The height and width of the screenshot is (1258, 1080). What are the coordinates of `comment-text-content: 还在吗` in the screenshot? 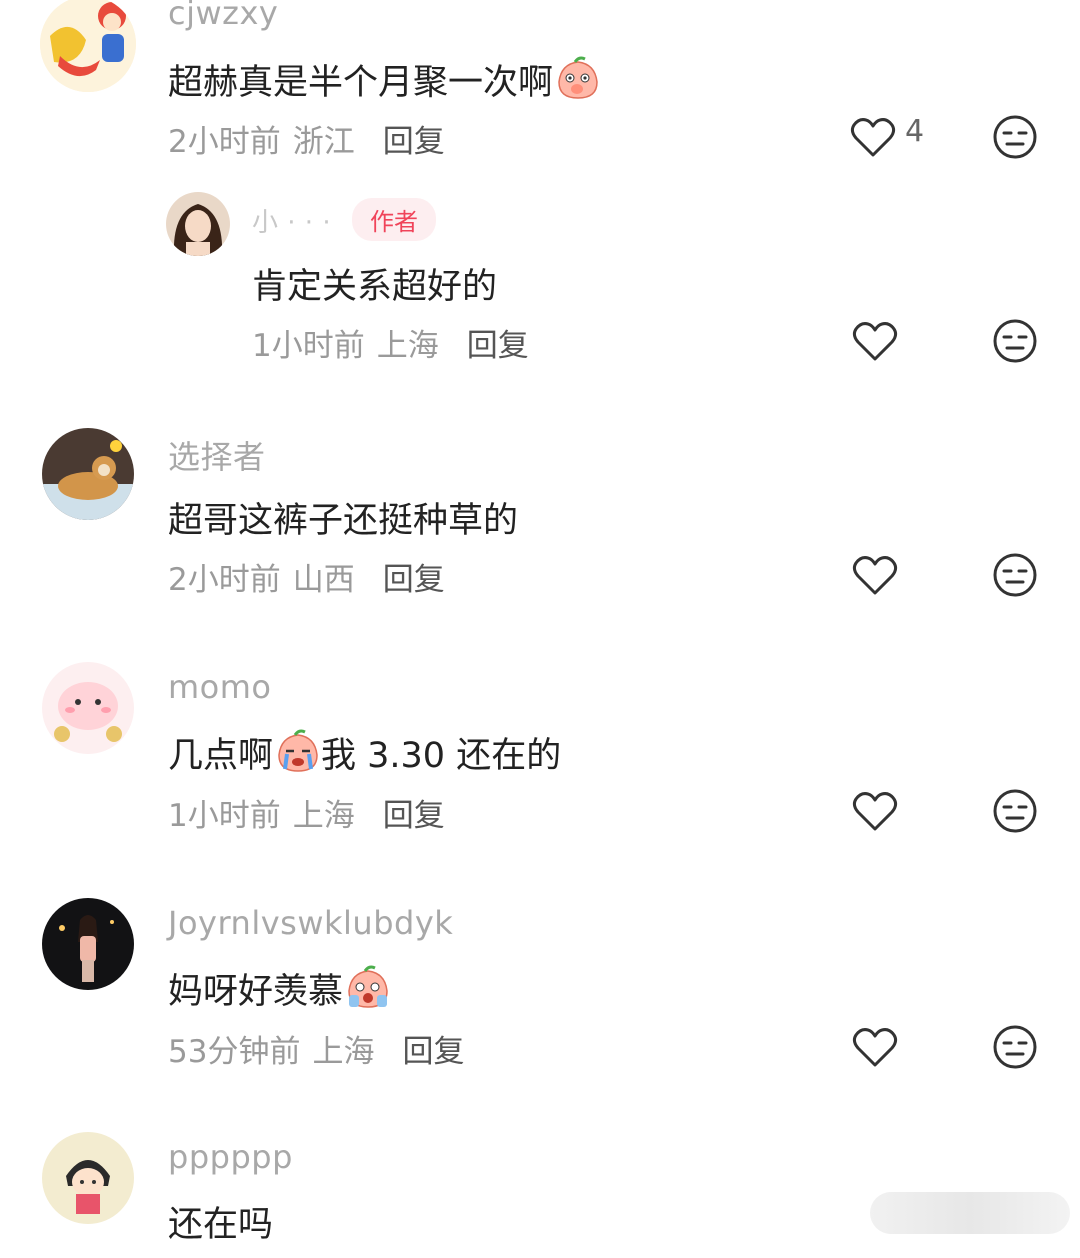 It's located at (221, 1224).